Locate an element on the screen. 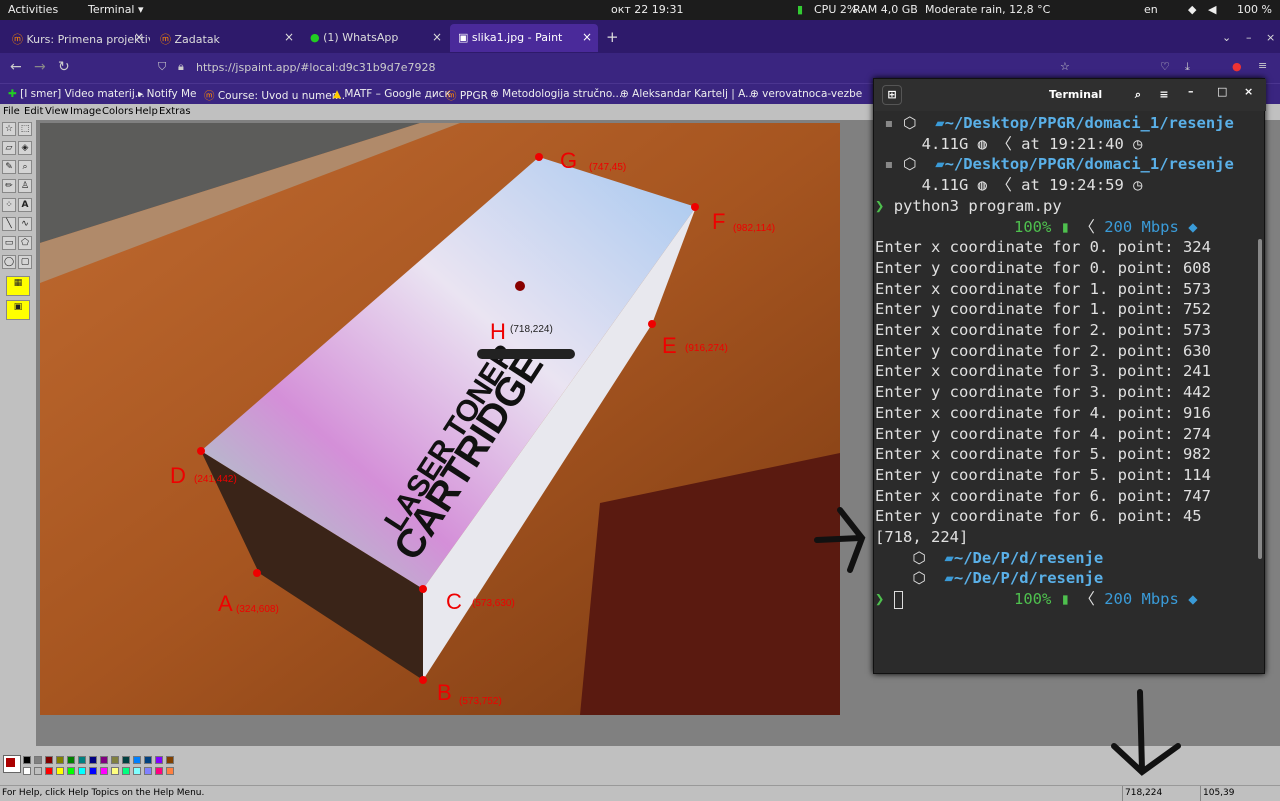  forward-button: → is located at coordinates (40, 67).